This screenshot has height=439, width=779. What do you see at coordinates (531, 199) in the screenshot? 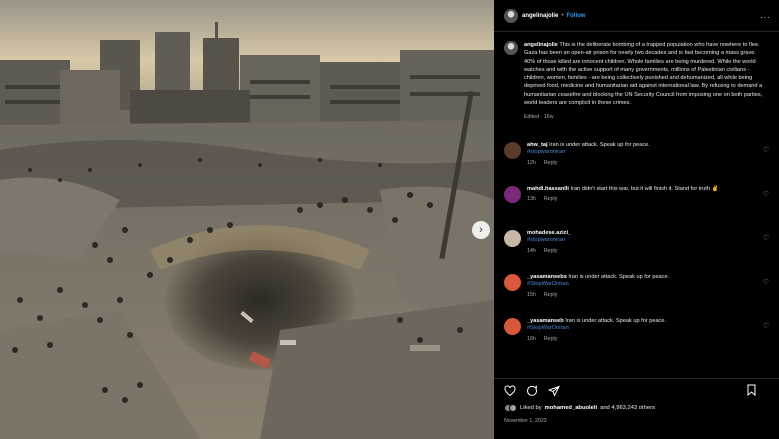
I see `comment-age: 13h` at bounding box center [531, 199].